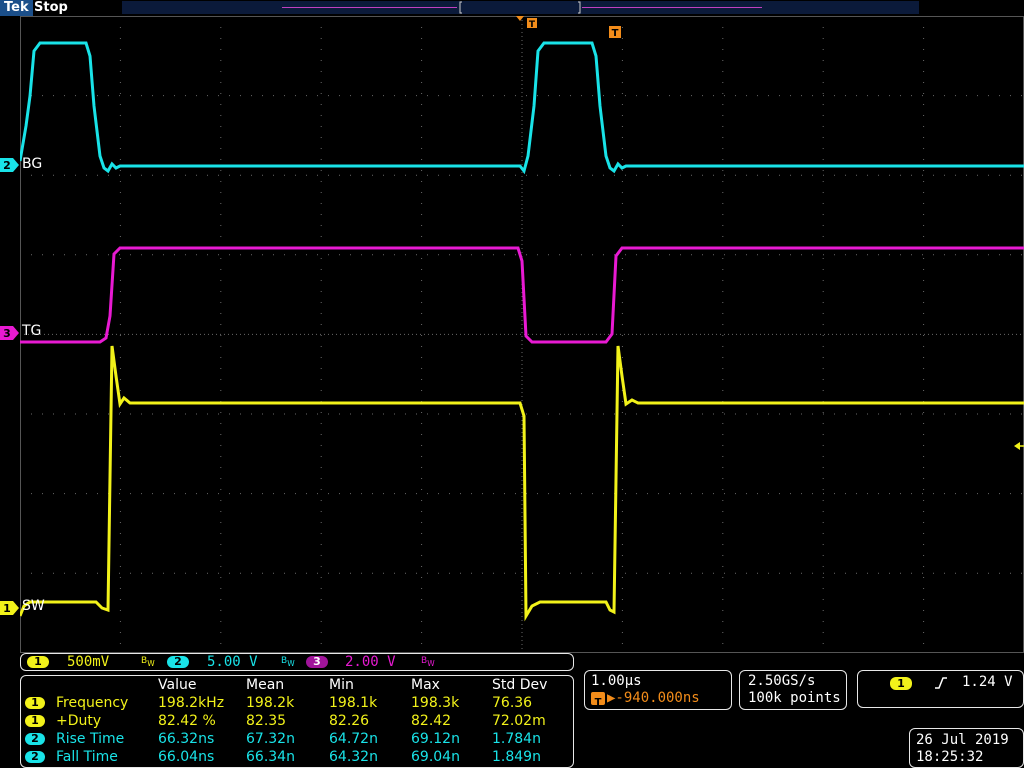  Describe the element at coordinates (88, 662) in the screenshot. I see `ch1-scale: 500mV` at that location.